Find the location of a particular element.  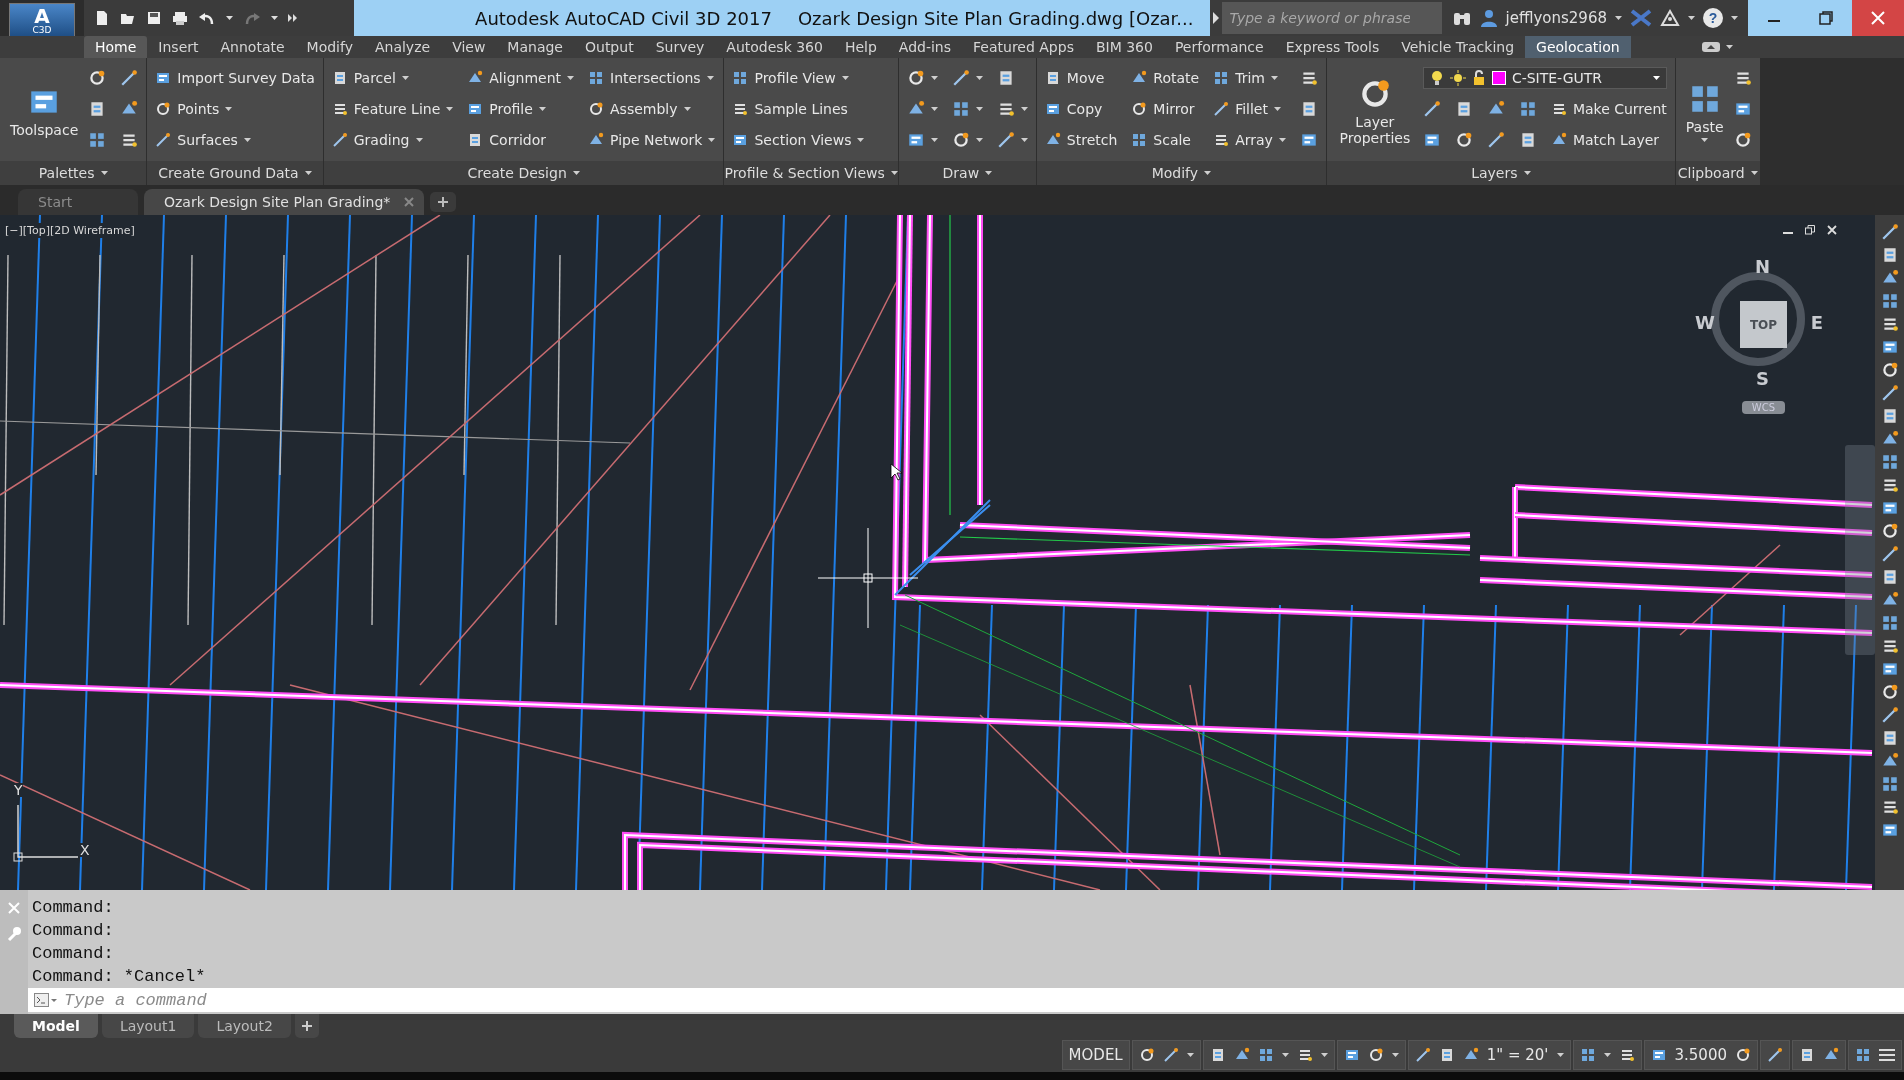

ribbon-button: Match Layer is located at coordinates (1608, 139).